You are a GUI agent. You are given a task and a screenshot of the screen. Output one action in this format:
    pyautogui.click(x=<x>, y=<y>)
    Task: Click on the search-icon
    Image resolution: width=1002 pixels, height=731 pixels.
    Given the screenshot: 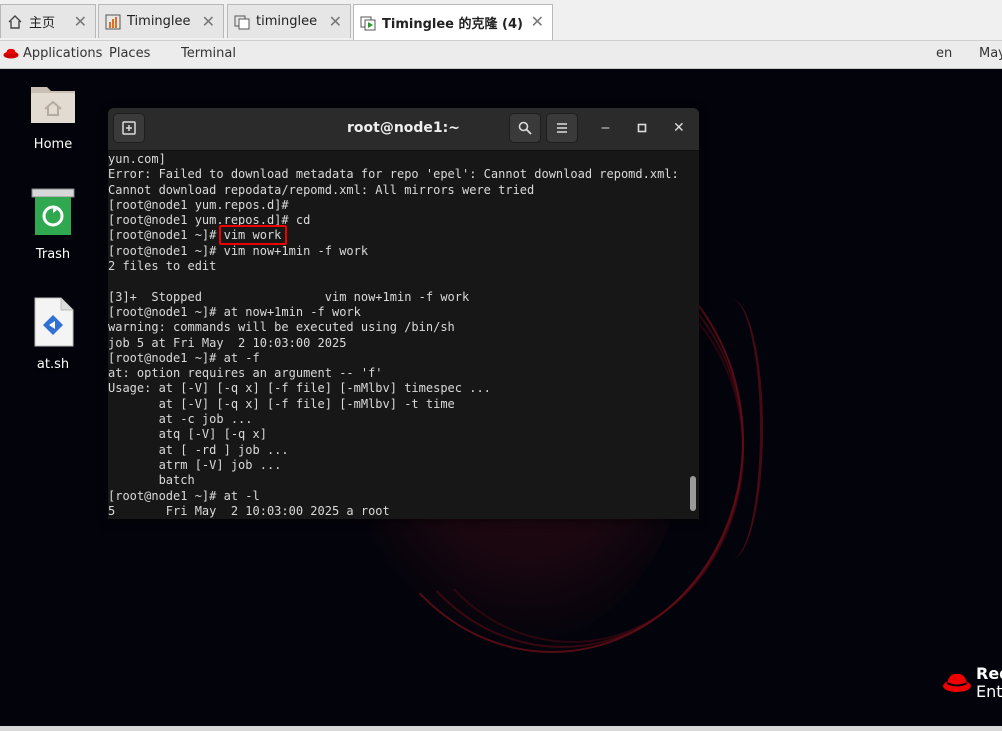 What is the action you would take?
    pyautogui.click(x=525, y=128)
    